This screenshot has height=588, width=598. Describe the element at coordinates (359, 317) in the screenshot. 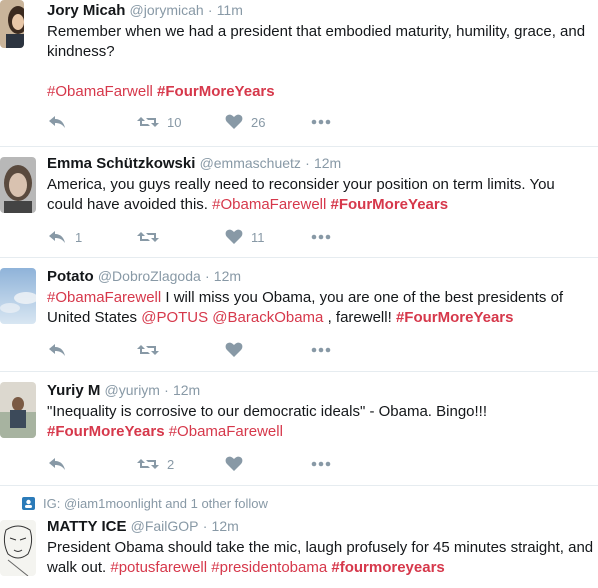

I see `tweet-body: , farewell!` at that location.